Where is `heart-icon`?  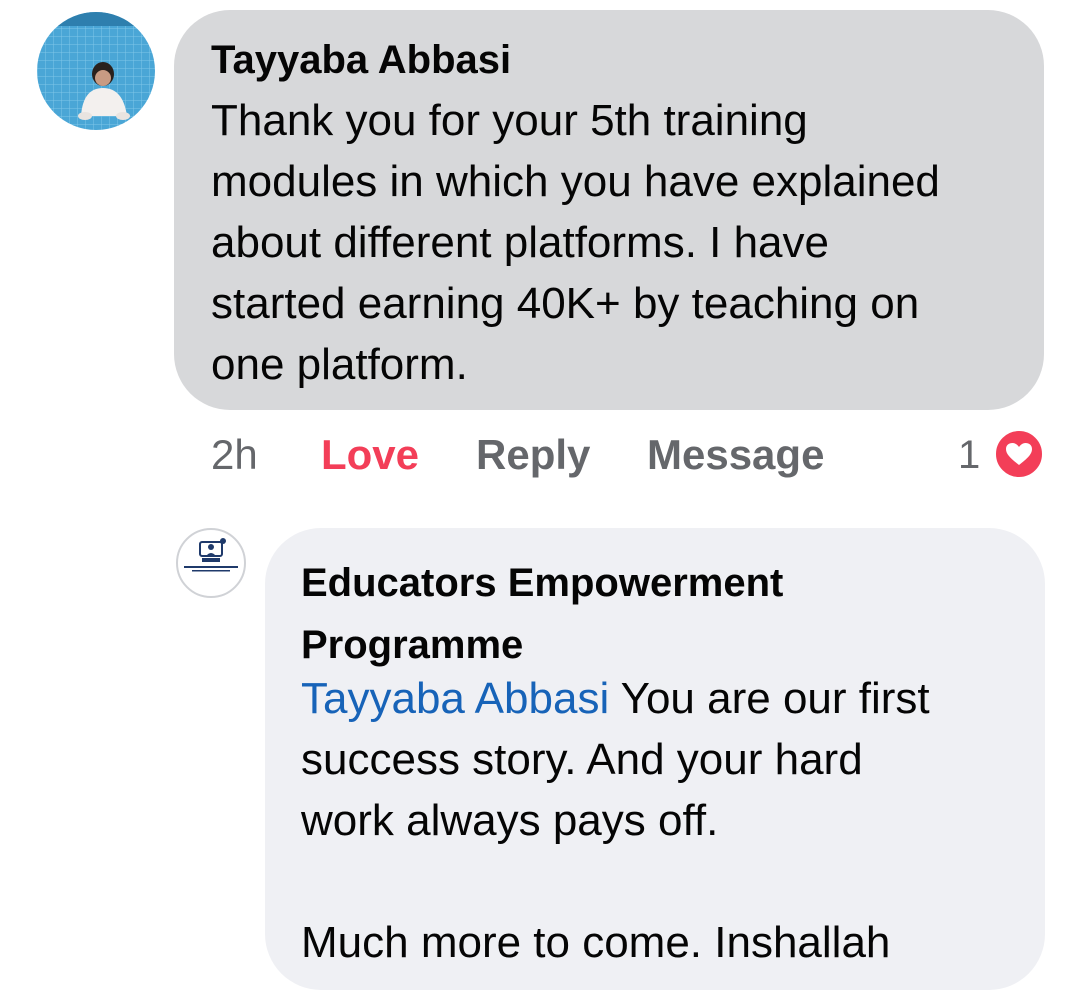
heart-icon is located at coordinates (1019, 454).